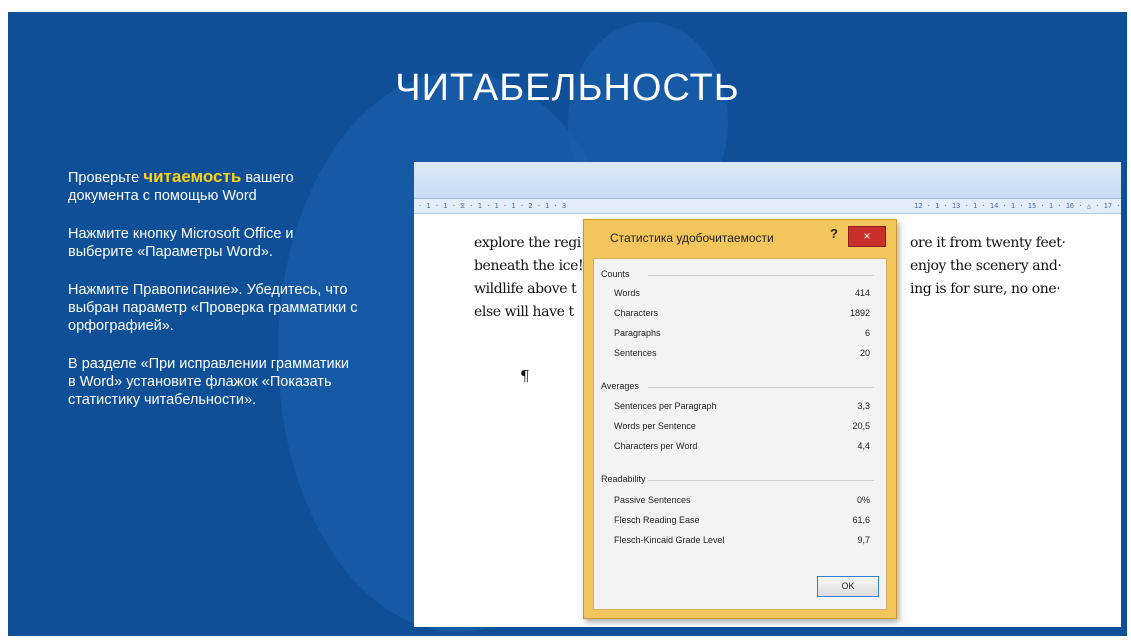  What do you see at coordinates (637, 333) in the screenshot?
I see `stat-label-paragraphs: Paragraphs` at bounding box center [637, 333].